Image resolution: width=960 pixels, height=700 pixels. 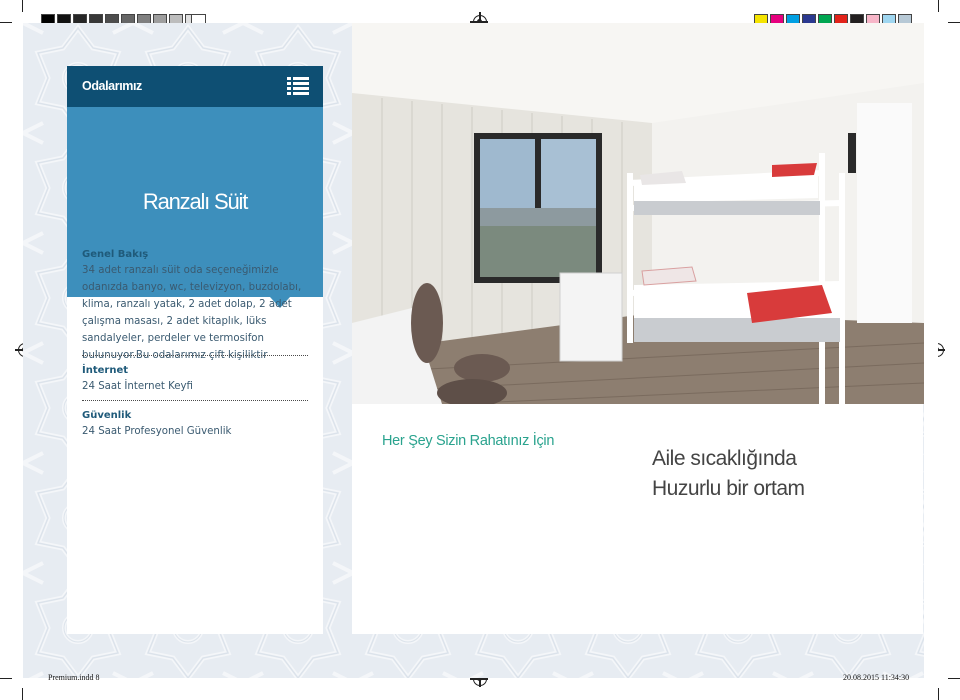 What do you see at coordinates (74, 677) in the screenshot?
I see `slug-filename: Premium.indd 8` at bounding box center [74, 677].